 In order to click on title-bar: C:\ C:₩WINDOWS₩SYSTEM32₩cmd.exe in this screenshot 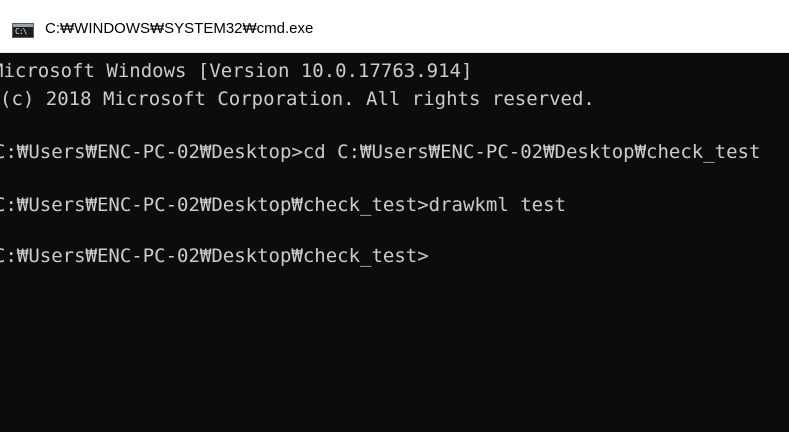, I will do `click(394, 26)`.